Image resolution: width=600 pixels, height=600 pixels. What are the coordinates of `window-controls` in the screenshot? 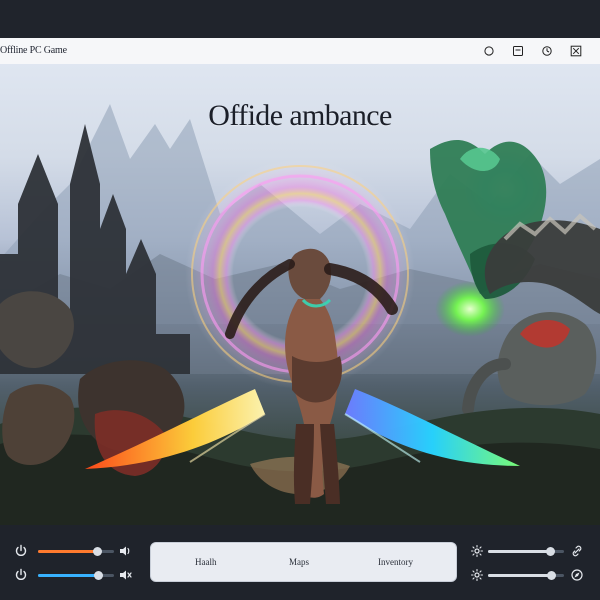 It's located at (532, 50).